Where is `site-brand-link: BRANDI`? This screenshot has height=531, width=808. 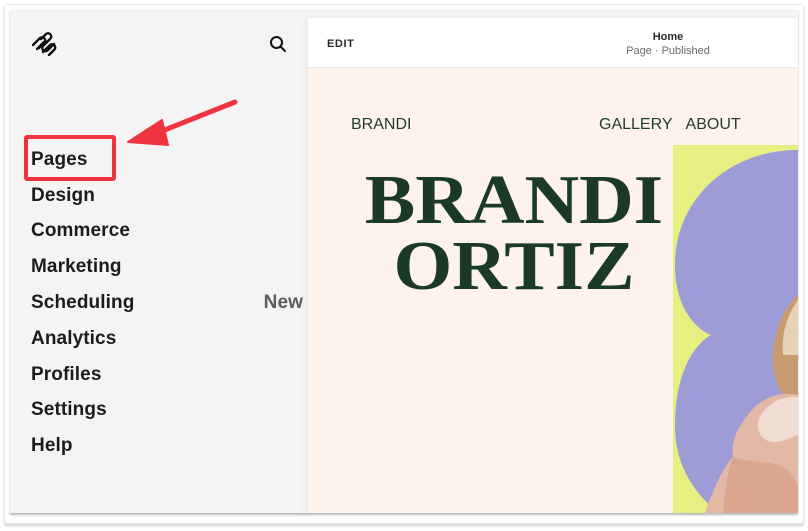
site-brand-link: BRANDI is located at coordinates (381, 125).